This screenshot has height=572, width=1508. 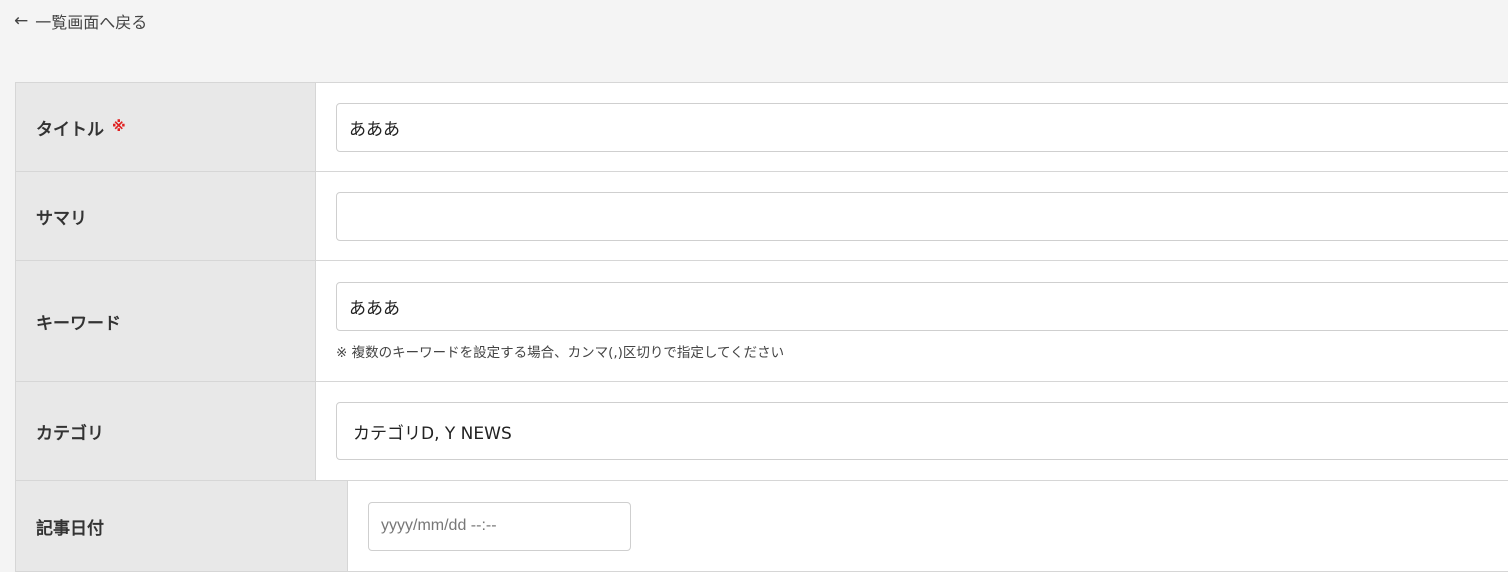 I want to click on article-date-label: 記事日付, so click(x=70, y=528).